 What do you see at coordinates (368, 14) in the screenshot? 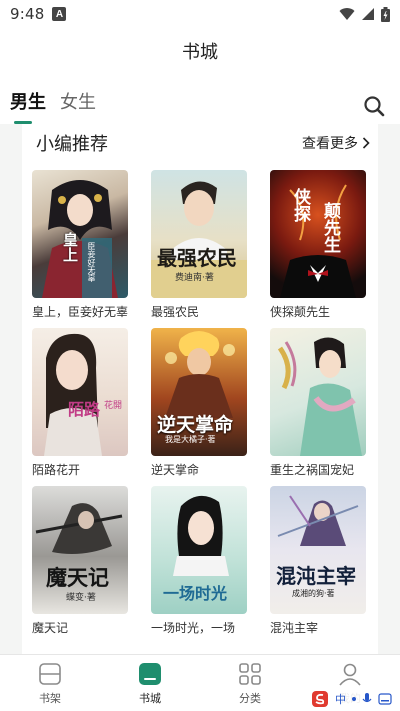
I see `cellular-icon` at bounding box center [368, 14].